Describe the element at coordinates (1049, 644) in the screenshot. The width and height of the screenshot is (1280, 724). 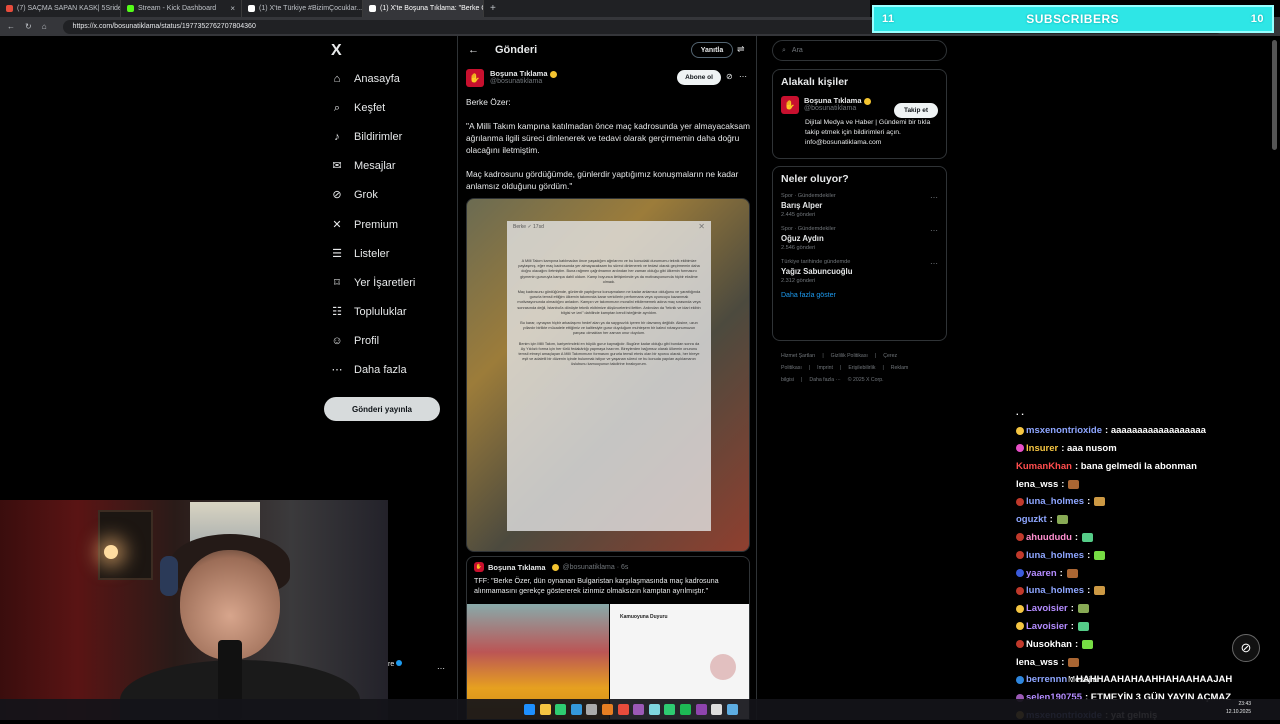
I see `chat-username: Nusokhan` at that location.